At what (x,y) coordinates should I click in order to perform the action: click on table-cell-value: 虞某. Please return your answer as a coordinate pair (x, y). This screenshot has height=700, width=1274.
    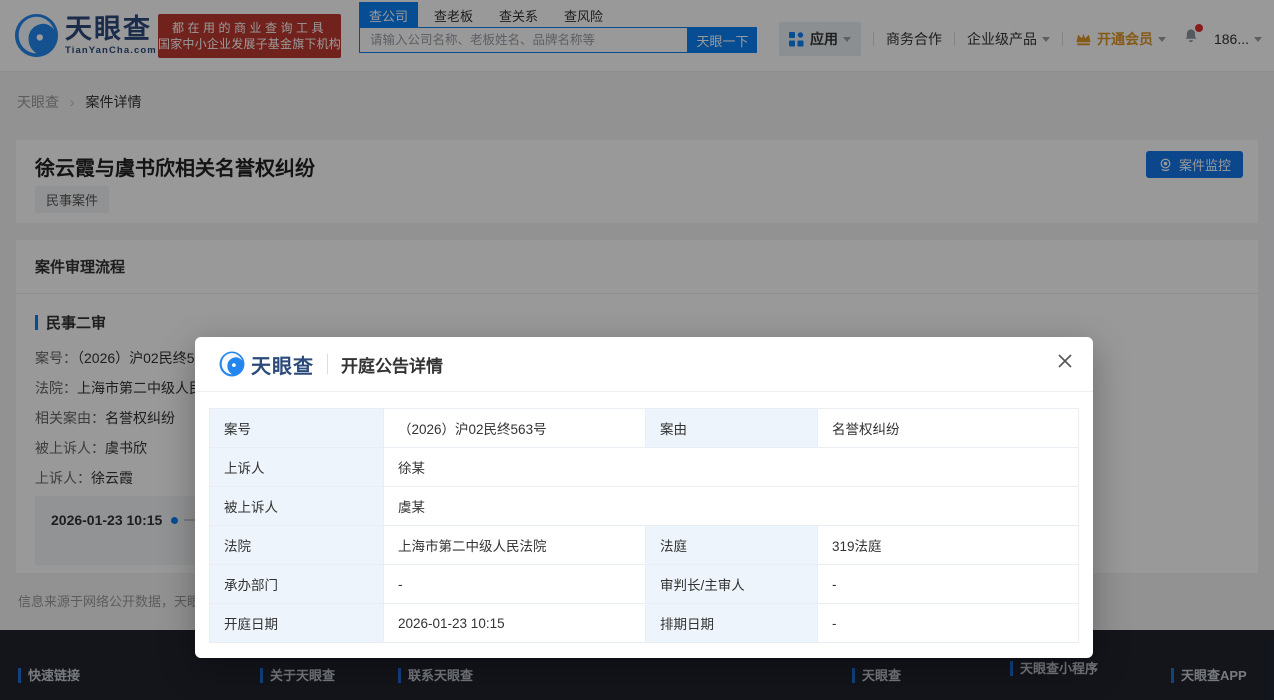
    Looking at the image, I should click on (731, 506).